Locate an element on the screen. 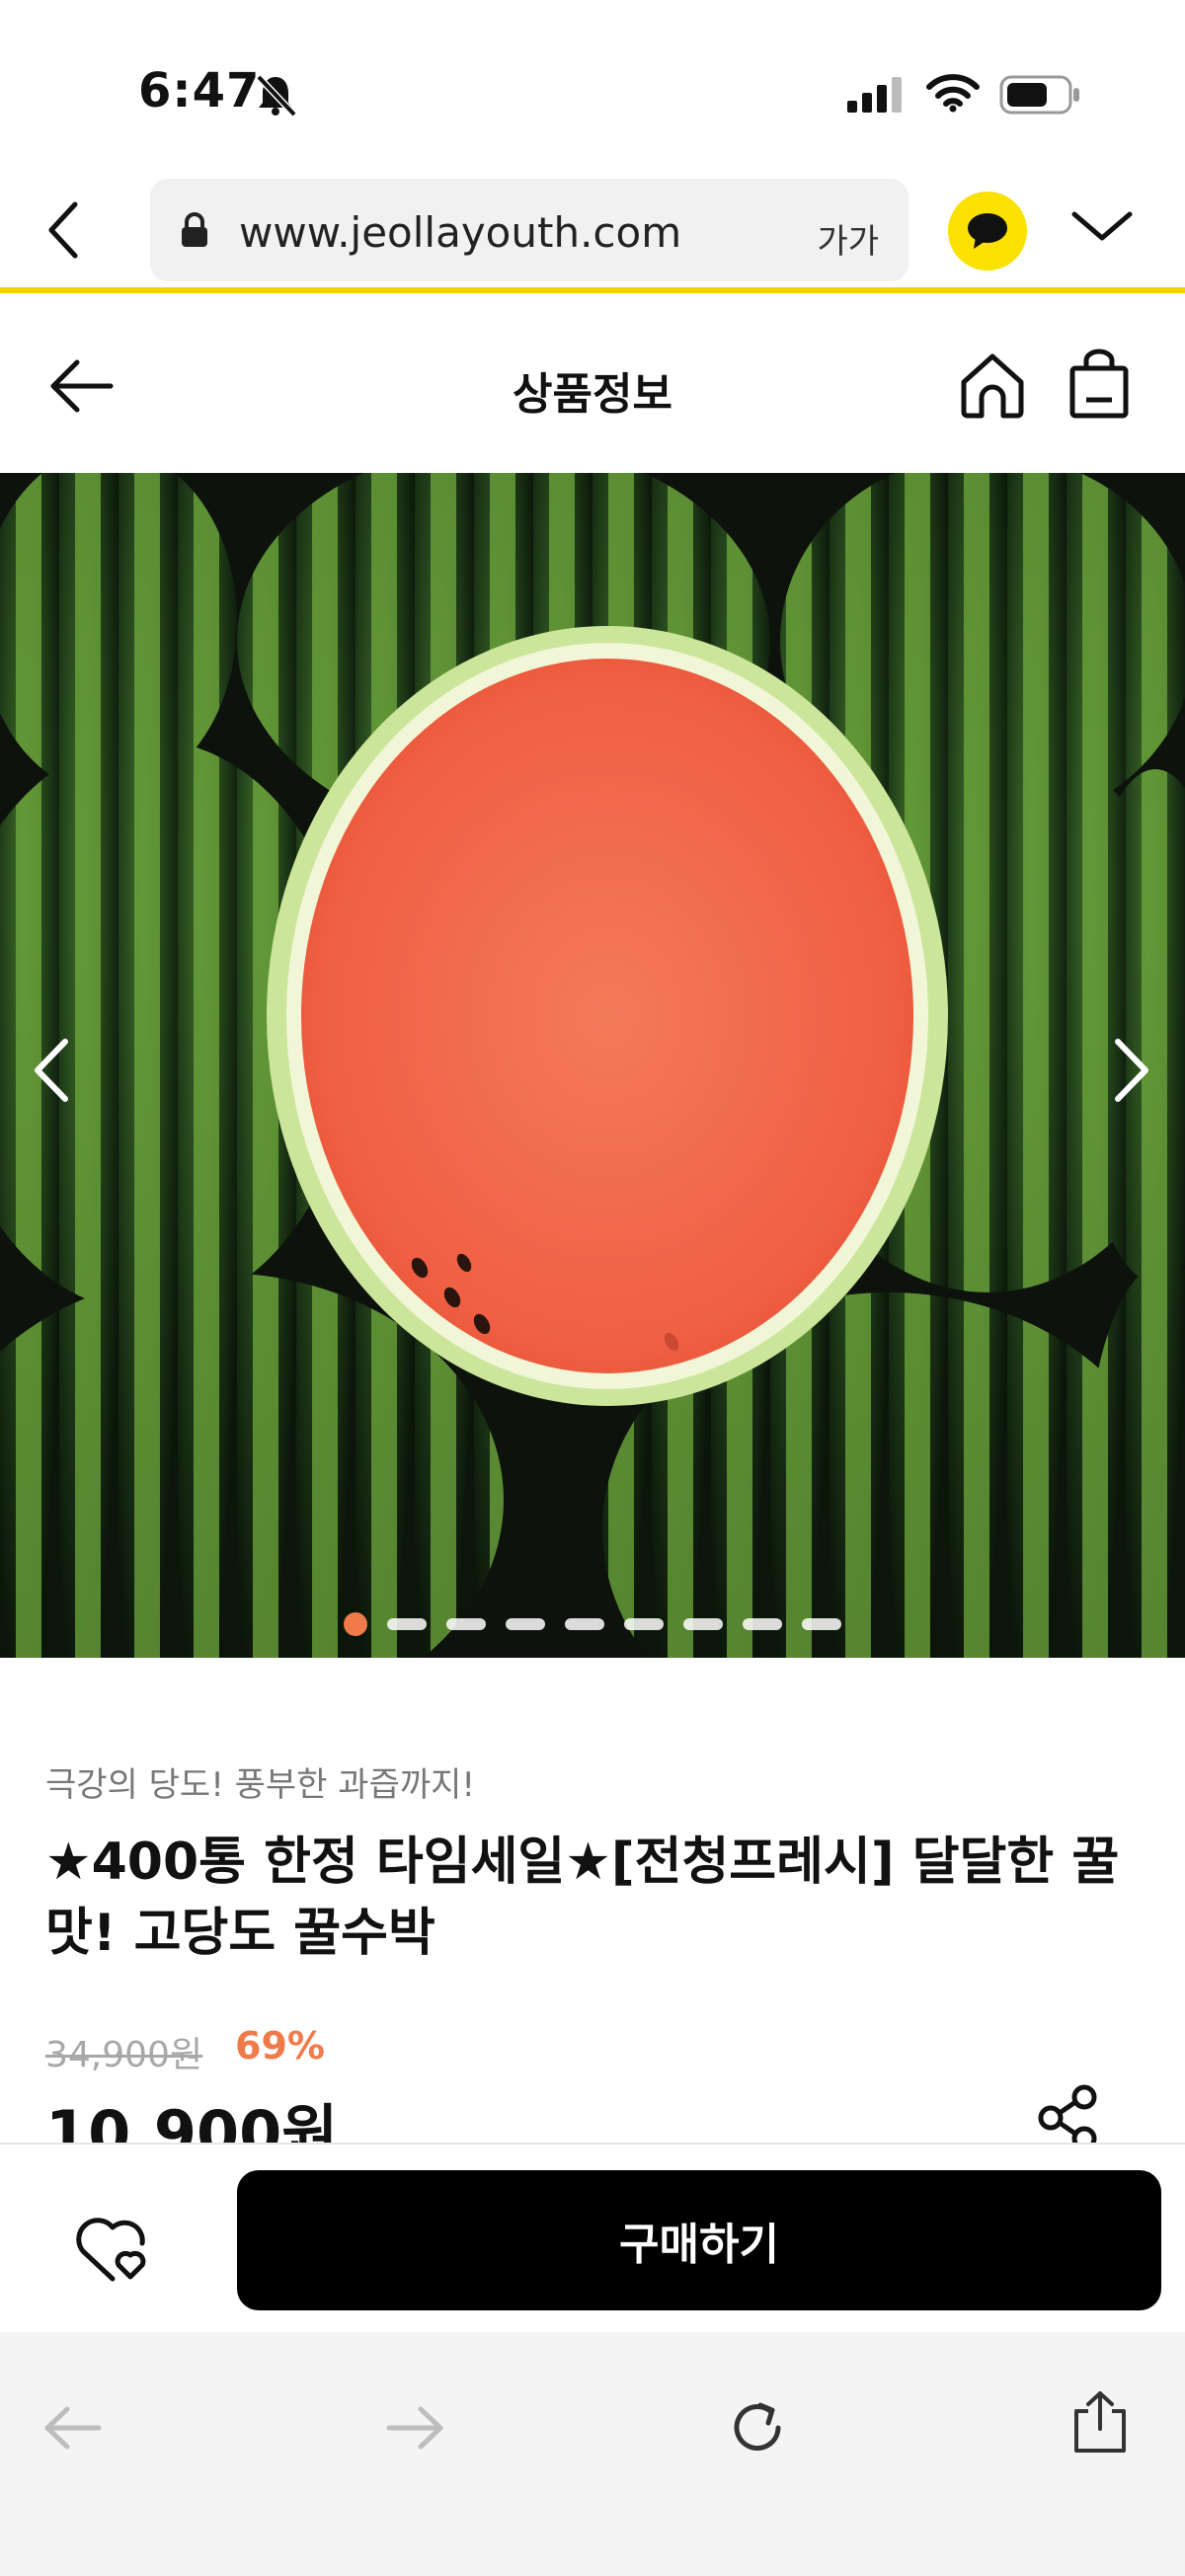 This screenshot has height=2576, width=1185. kakao-button is located at coordinates (988, 231).